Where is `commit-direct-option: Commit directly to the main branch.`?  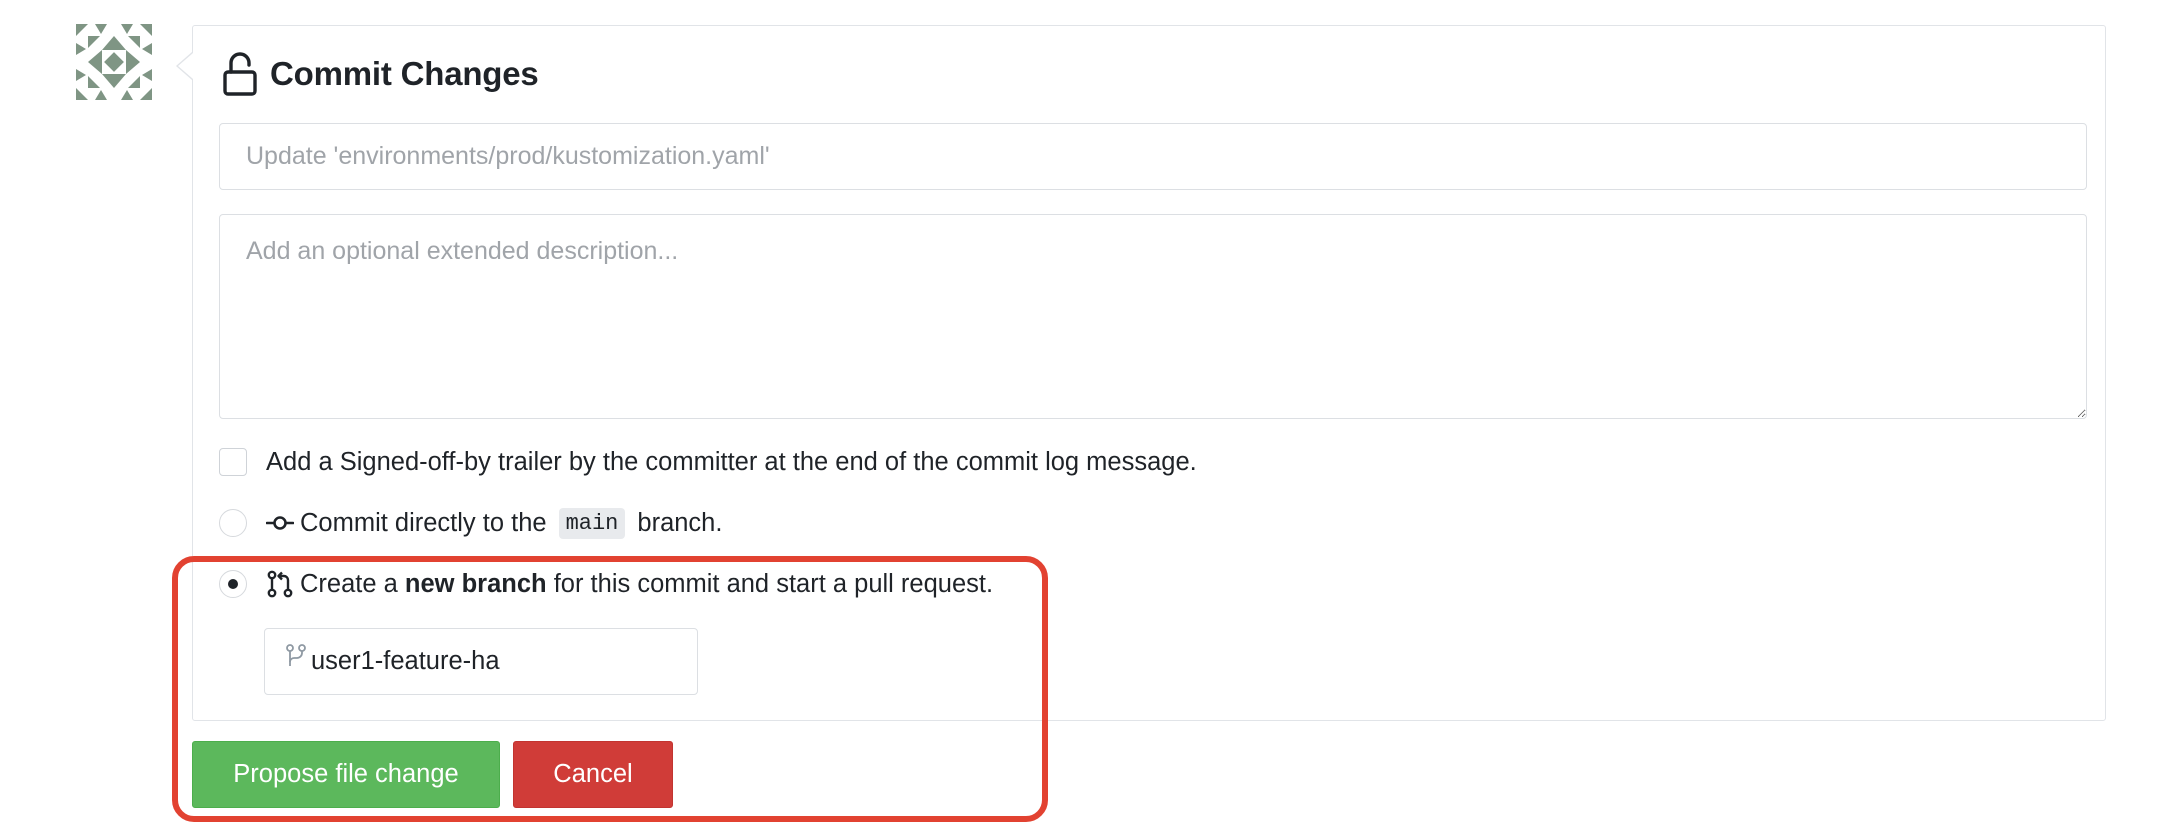
commit-direct-option: Commit directly to the main branch. is located at coordinates (470, 523).